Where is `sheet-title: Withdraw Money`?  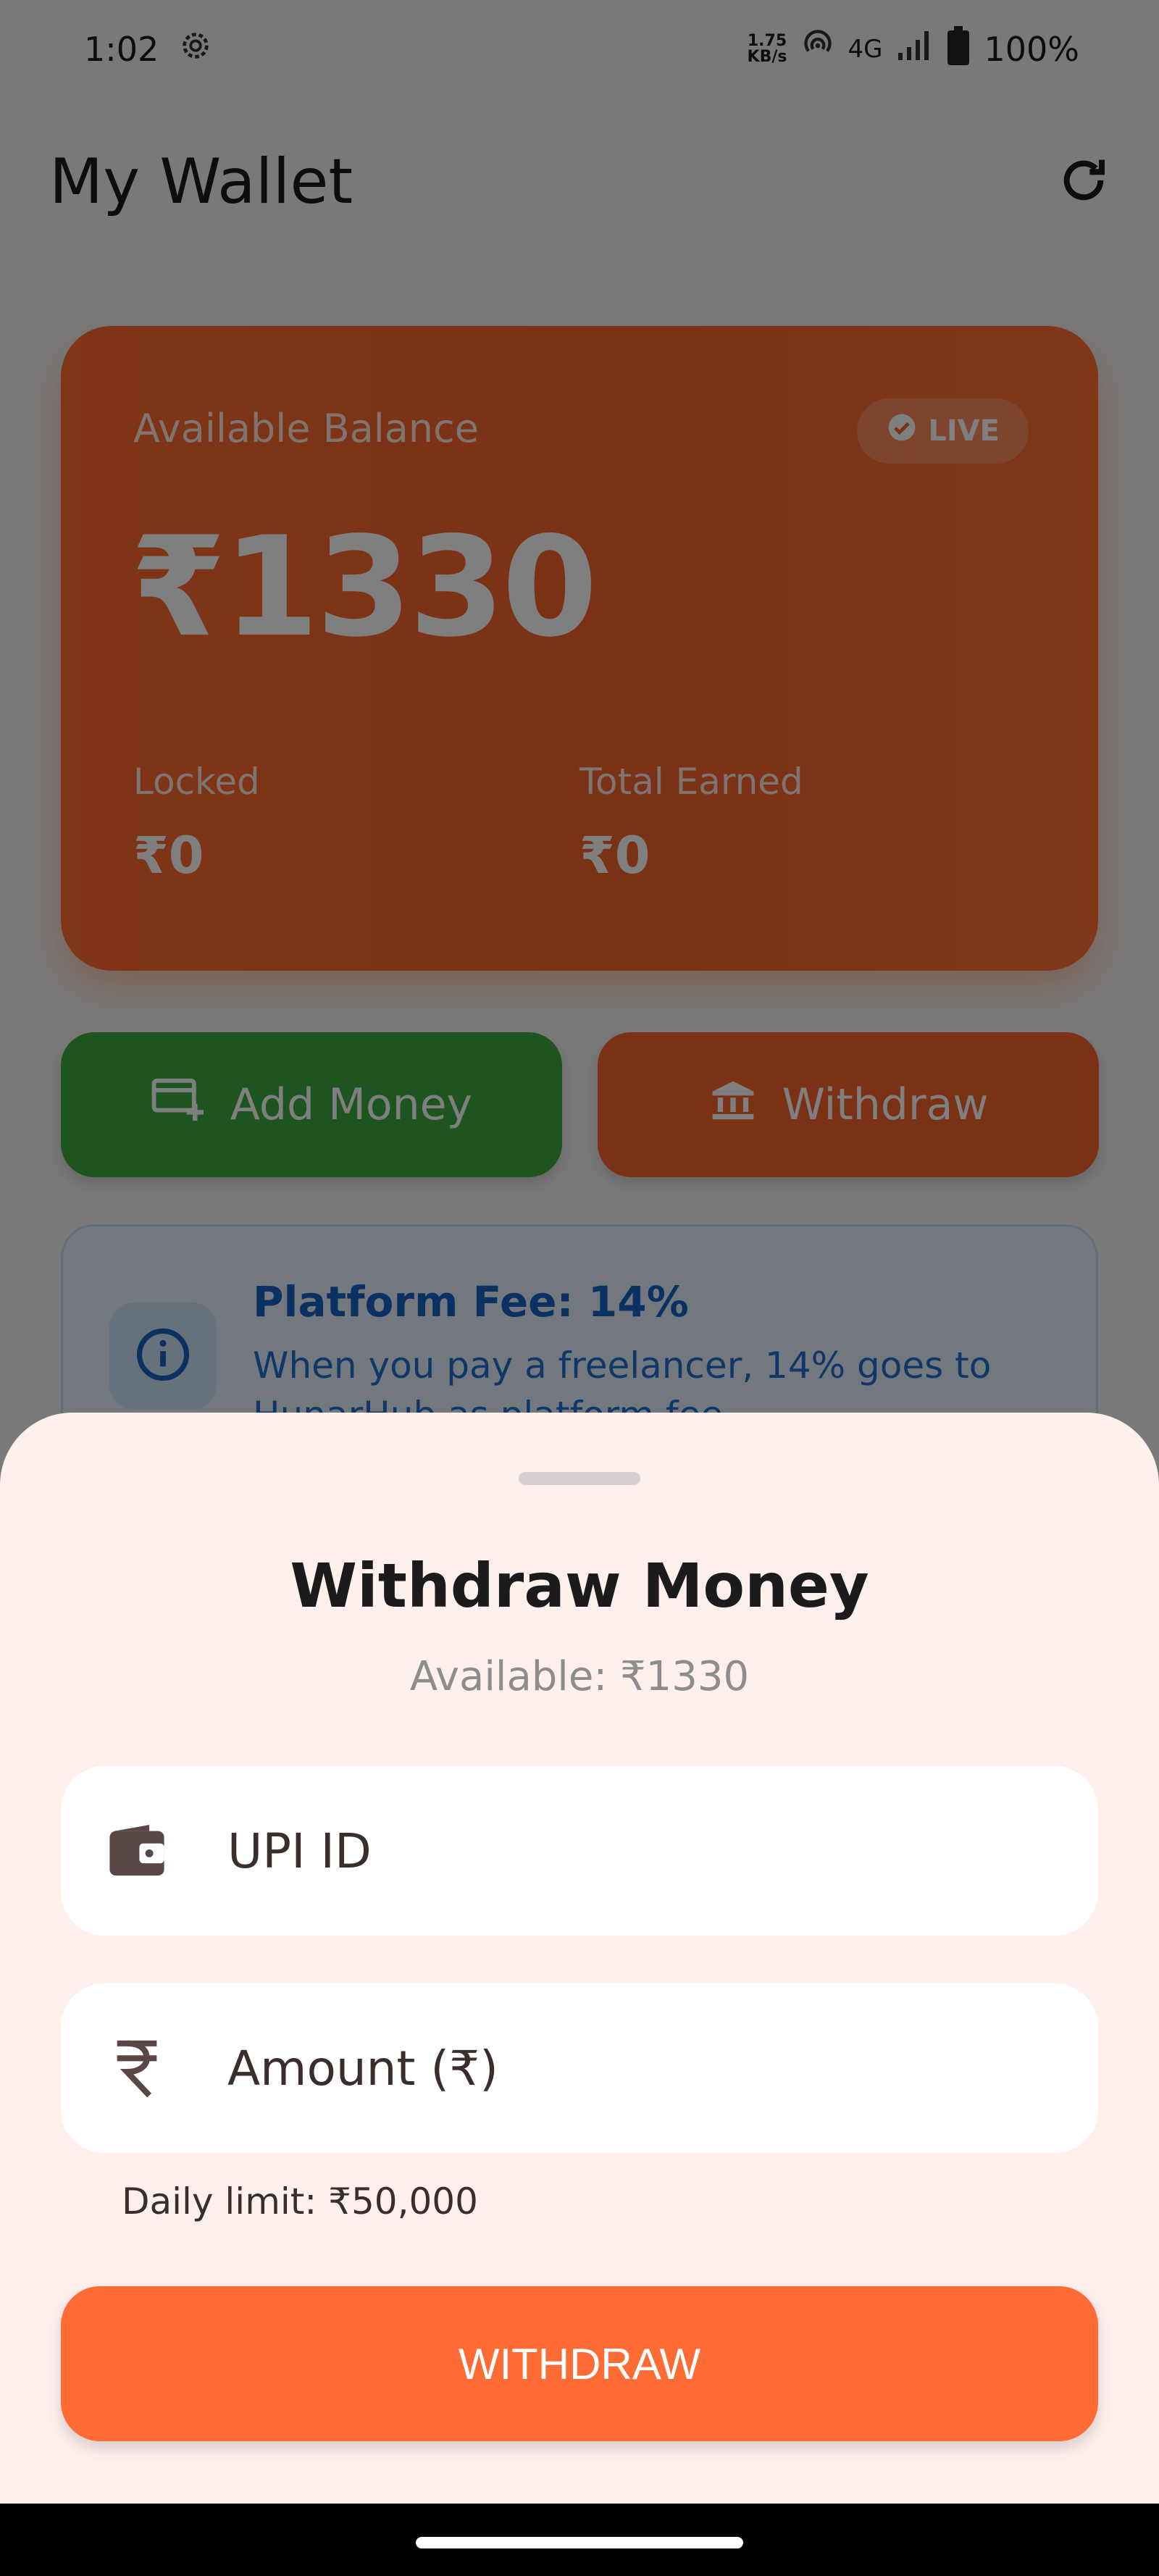 sheet-title: Withdraw Money is located at coordinates (579, 1586).